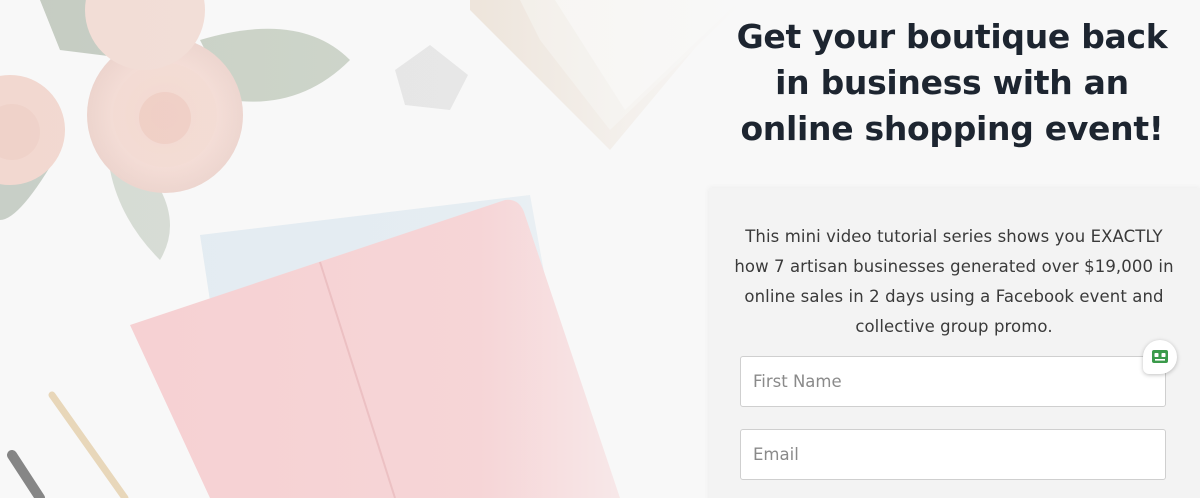 This screenshot has height=498, width=1200. I want to click on robot-chat-icon, so click(1160, 356).